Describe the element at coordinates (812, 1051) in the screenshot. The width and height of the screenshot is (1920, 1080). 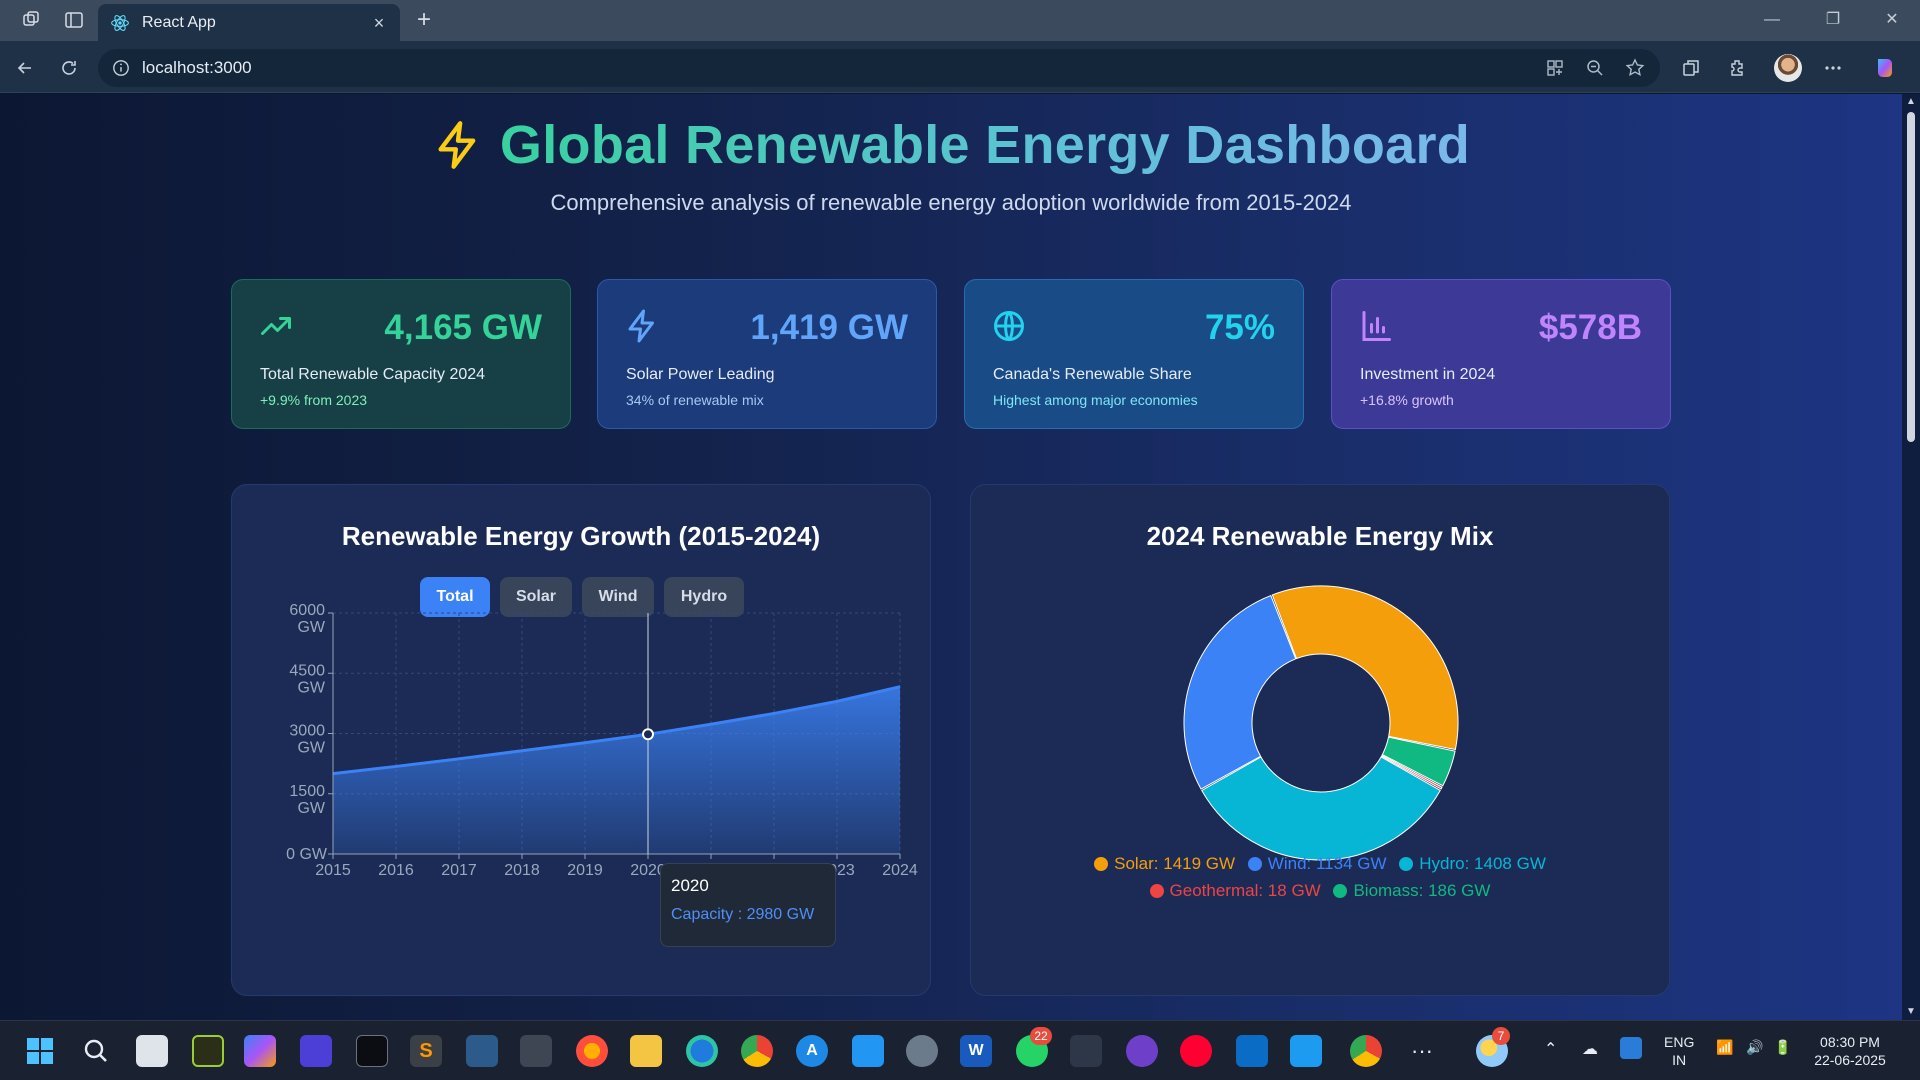
I see `app-store-icon: A` at that location.